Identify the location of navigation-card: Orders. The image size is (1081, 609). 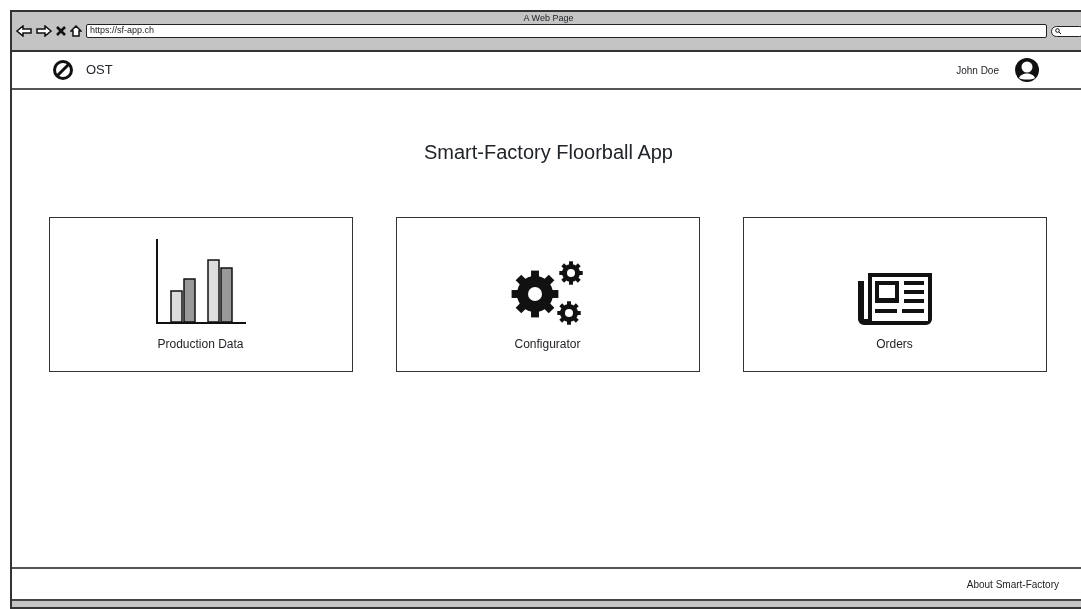
(894, 294).